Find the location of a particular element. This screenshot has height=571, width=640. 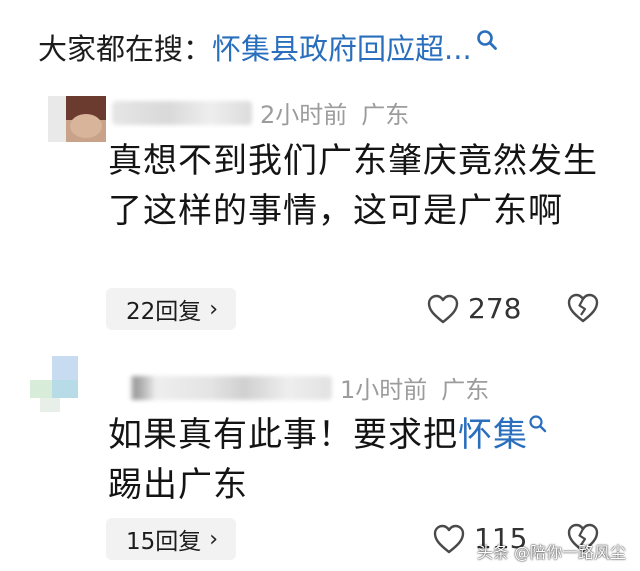

topic-link: 怀集 is located at coordinates (493, 435).